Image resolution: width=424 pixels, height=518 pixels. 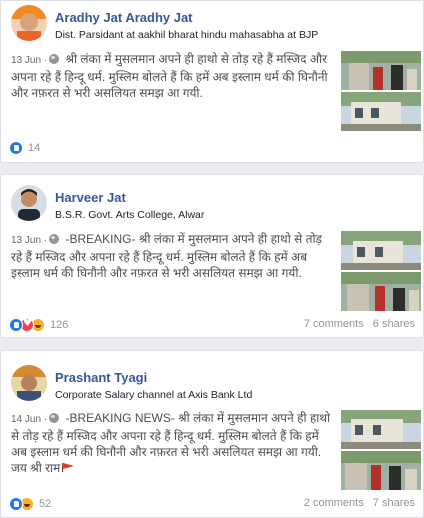 I want to click on reaction-count: 52, so click(x=45, y=504).